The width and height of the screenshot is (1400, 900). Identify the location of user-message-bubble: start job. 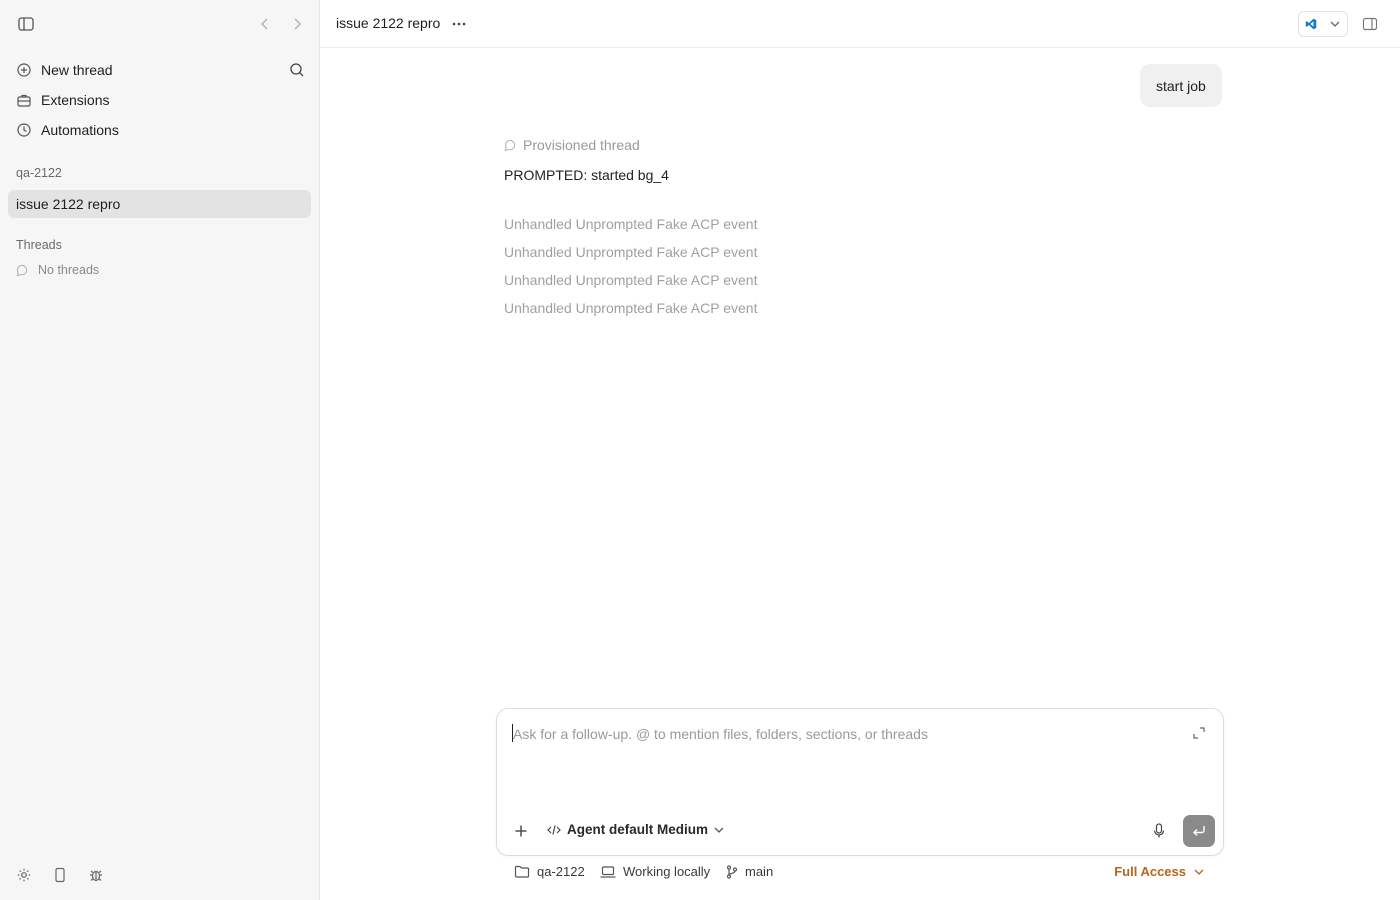
(1181, 85).